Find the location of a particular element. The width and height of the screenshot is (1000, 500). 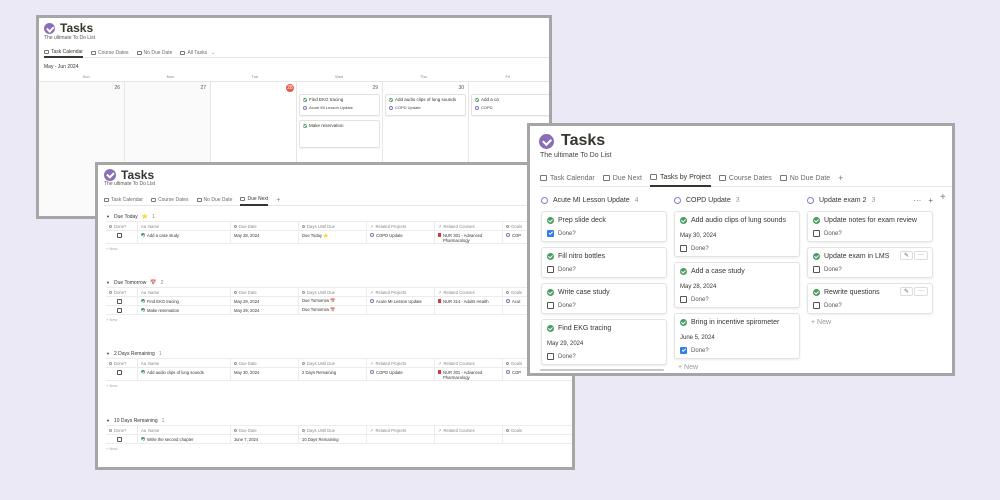

board-card: Update notes for exam review Done? is located at coordinates (870, 226).